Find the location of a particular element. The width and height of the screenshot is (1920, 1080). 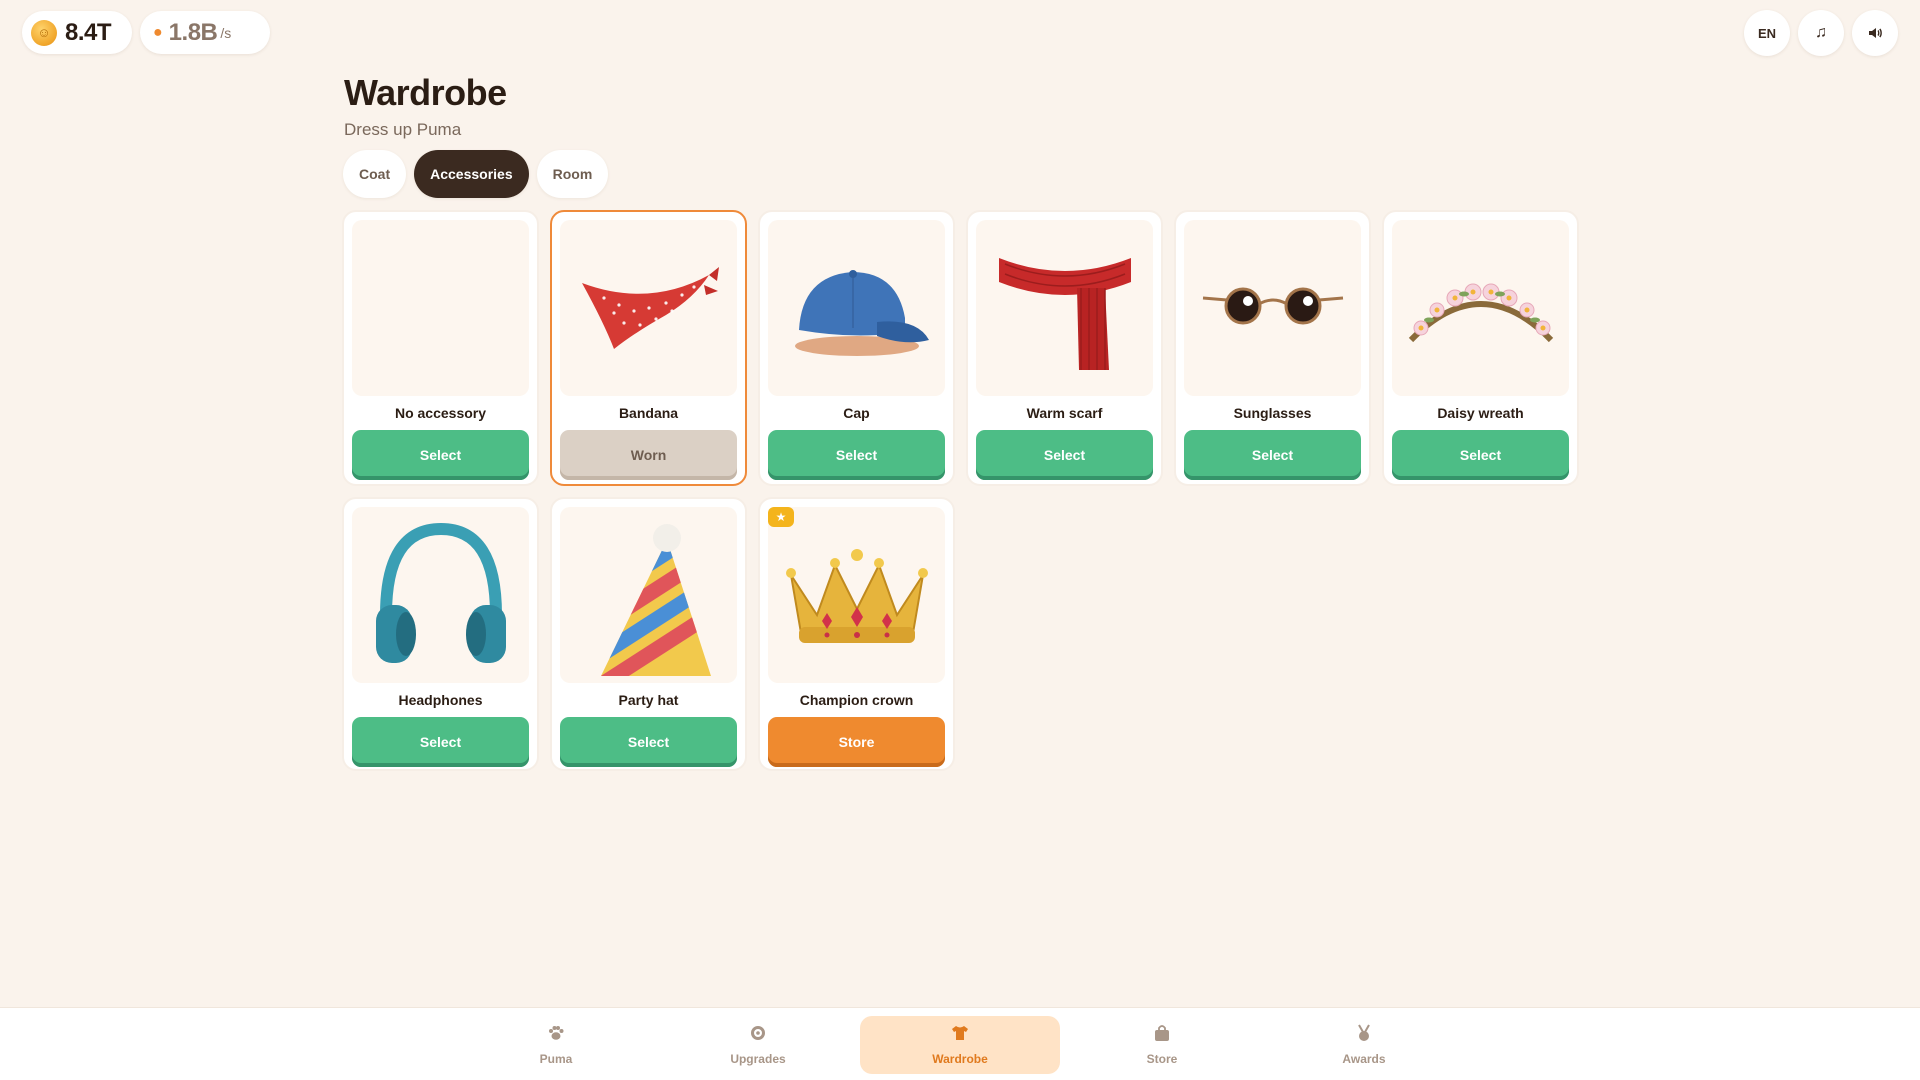

tab-accessories: Accessories is located at coordinates (471, 174).